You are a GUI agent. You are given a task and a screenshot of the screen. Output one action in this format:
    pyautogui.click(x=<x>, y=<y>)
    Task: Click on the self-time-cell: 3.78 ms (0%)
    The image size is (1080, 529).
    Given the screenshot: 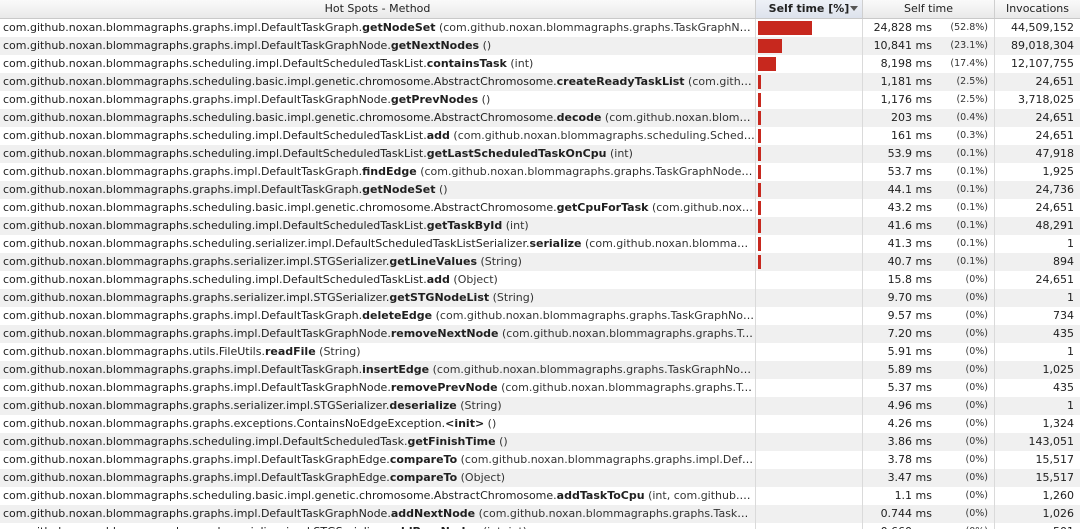 What is the action you would take?
    pyautogui.click(x=929, y=460)
    